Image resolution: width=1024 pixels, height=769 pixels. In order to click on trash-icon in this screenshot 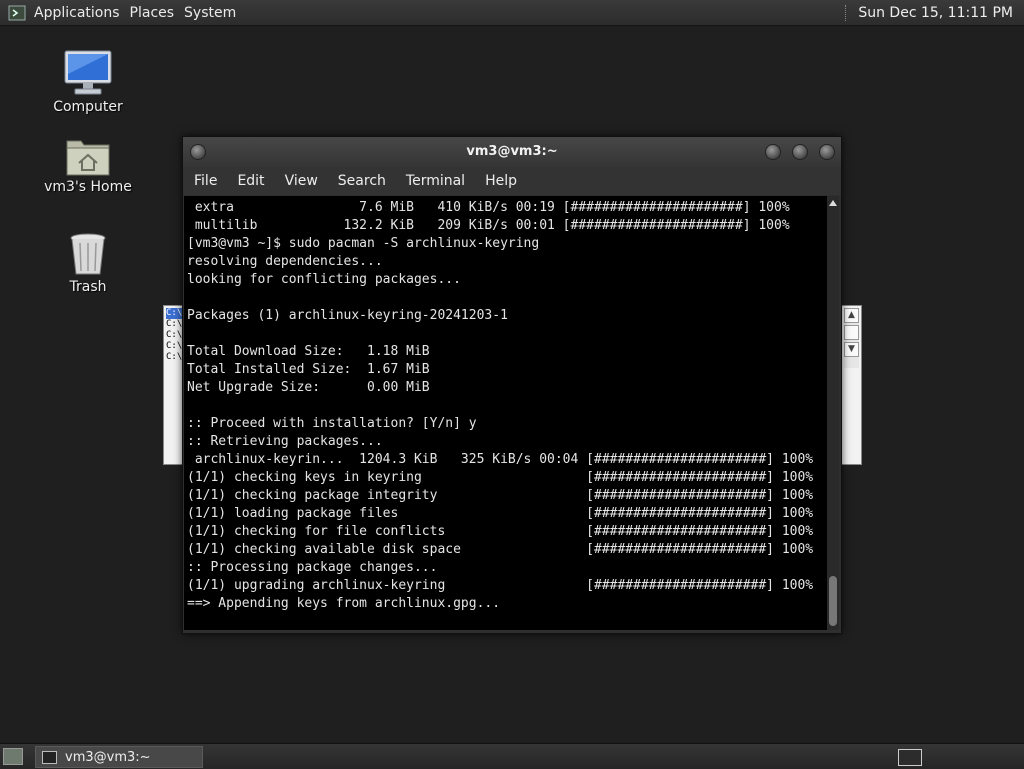, I will do `click(88, 254)`.